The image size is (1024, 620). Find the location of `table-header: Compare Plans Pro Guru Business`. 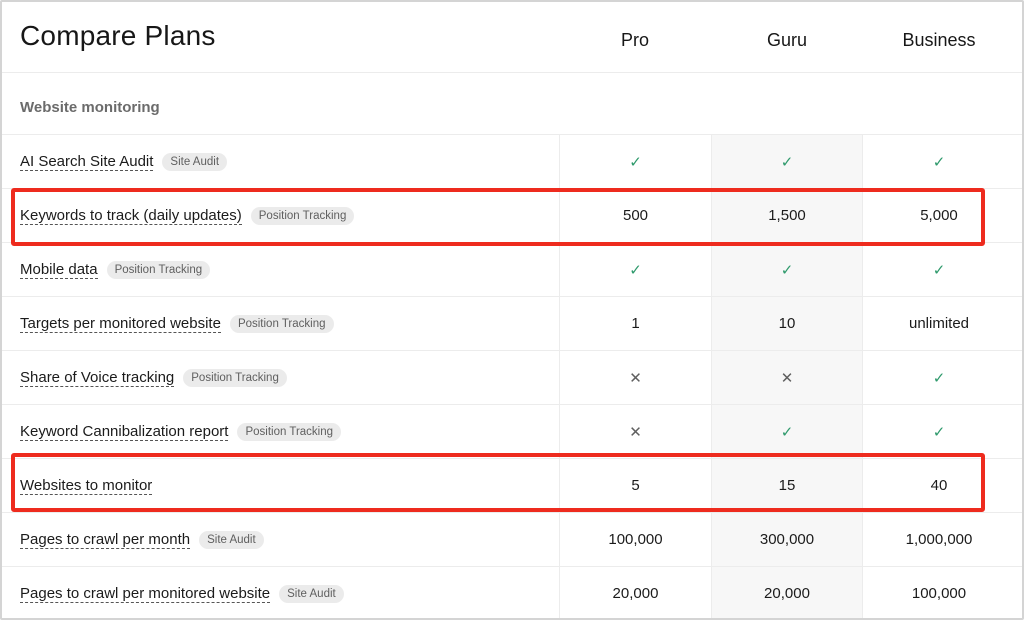

table-header: Compare Plans Pro Guru Business is located at coordinates (512, 37).